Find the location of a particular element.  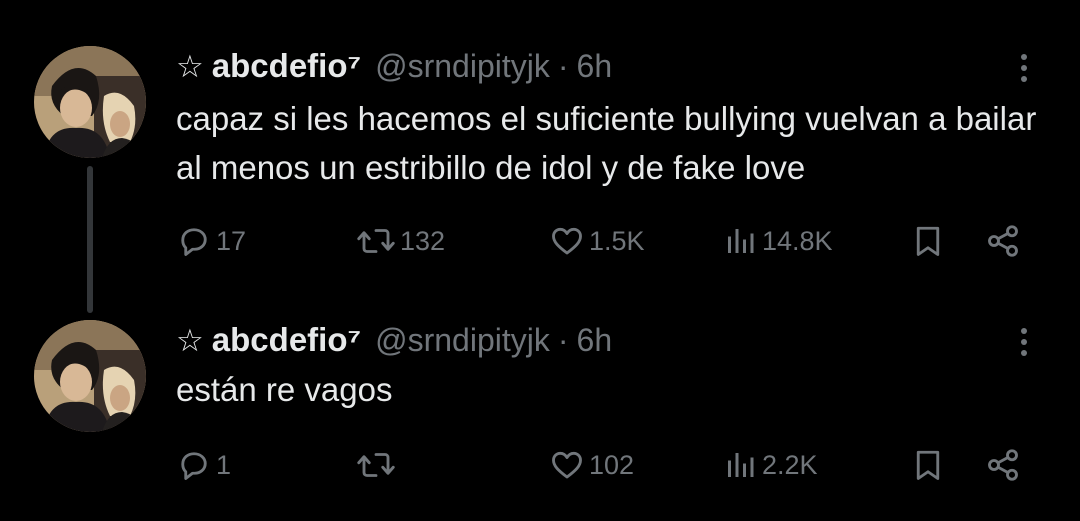

repost-count: 132 is located at coordinates (423, 240).